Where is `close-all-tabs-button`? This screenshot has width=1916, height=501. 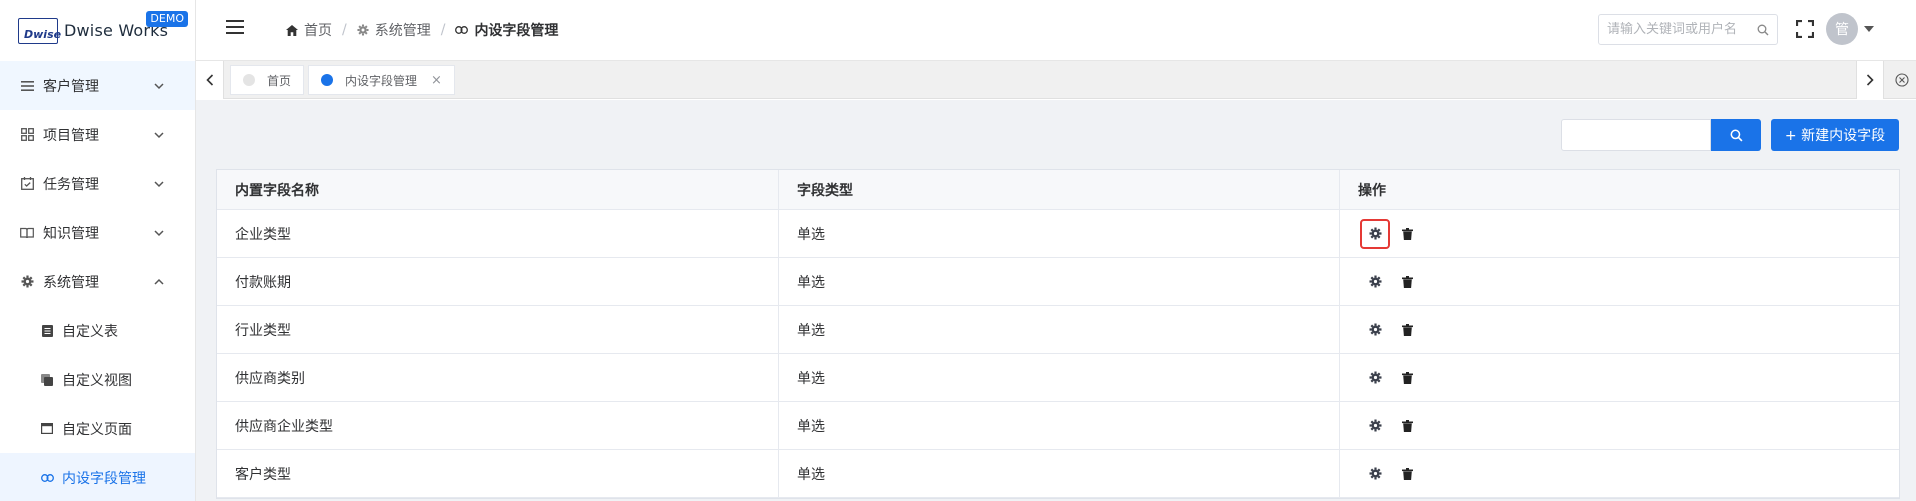
close-all-tabs-button is located at coordinates (1902, 80).